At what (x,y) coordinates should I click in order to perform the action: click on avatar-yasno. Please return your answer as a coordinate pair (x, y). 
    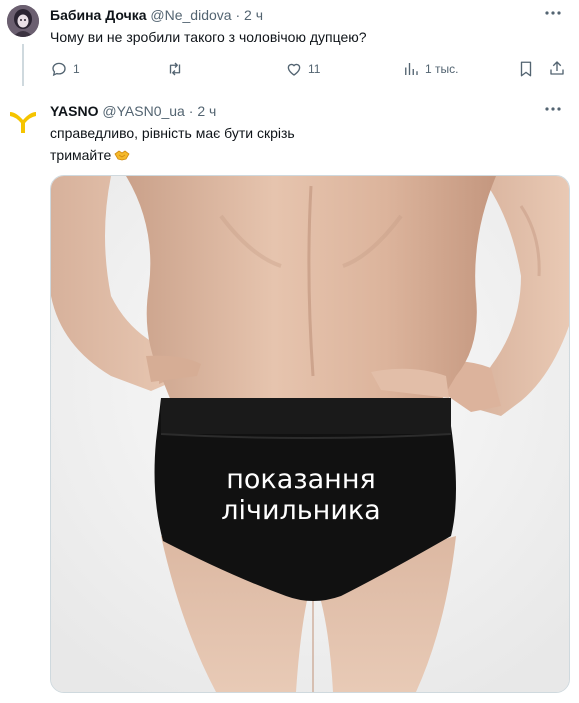
    Looking at the image, I should click on (23, 120).